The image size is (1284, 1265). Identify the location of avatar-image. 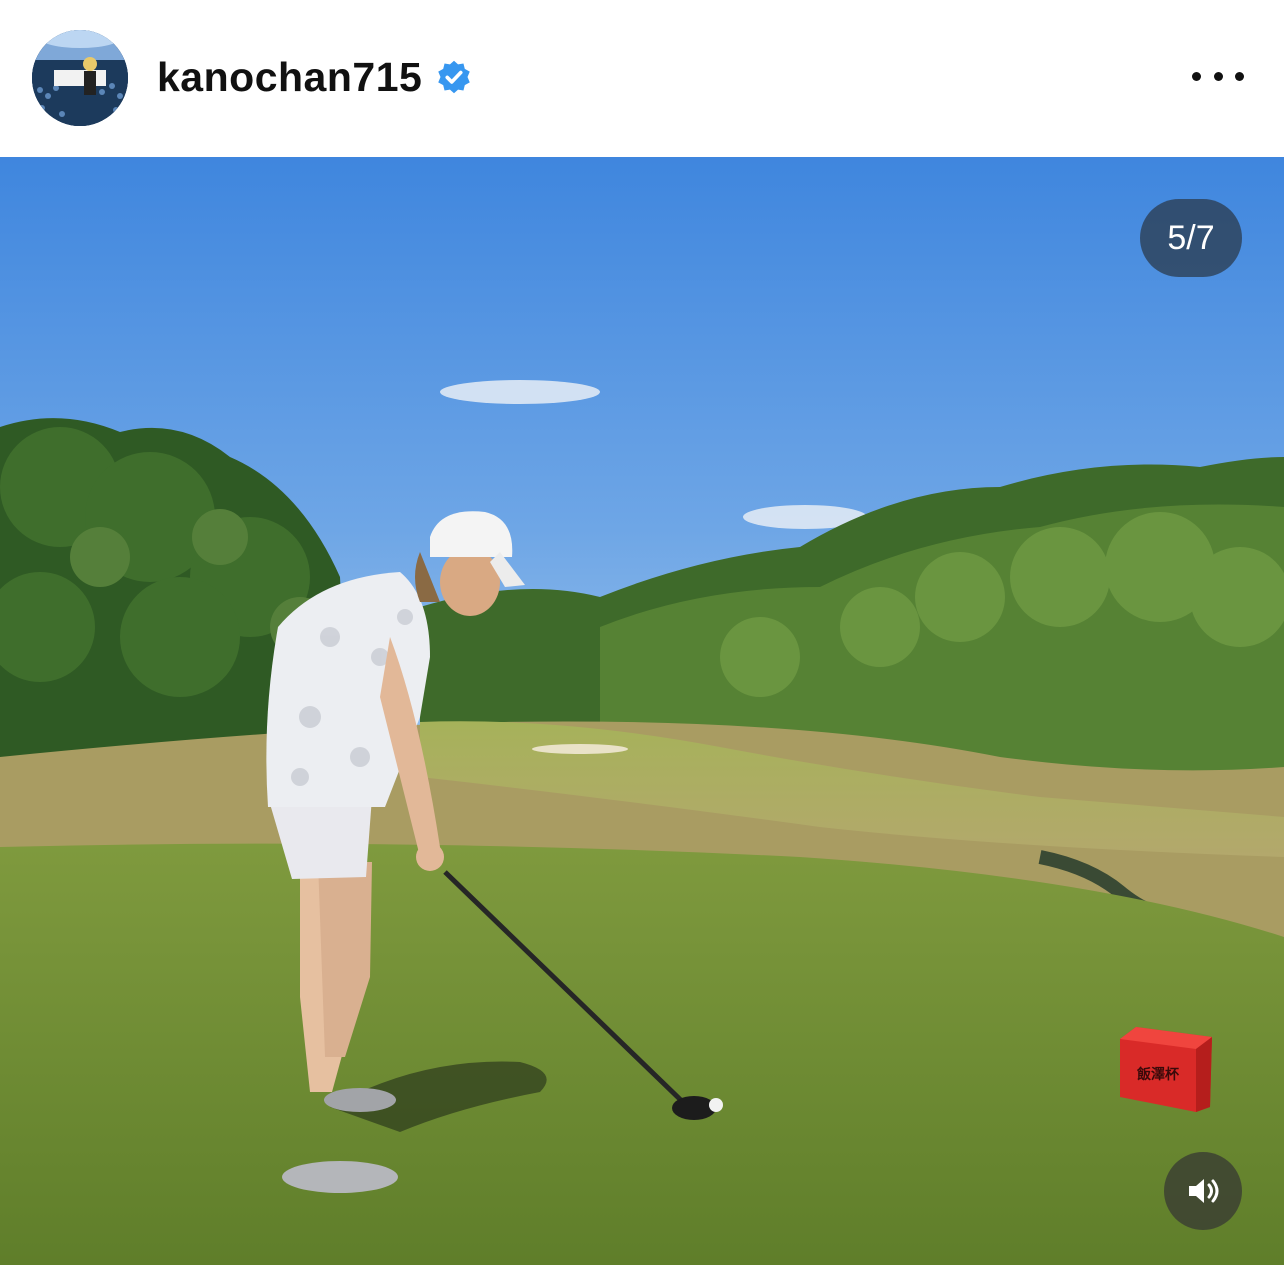
(80, 78).